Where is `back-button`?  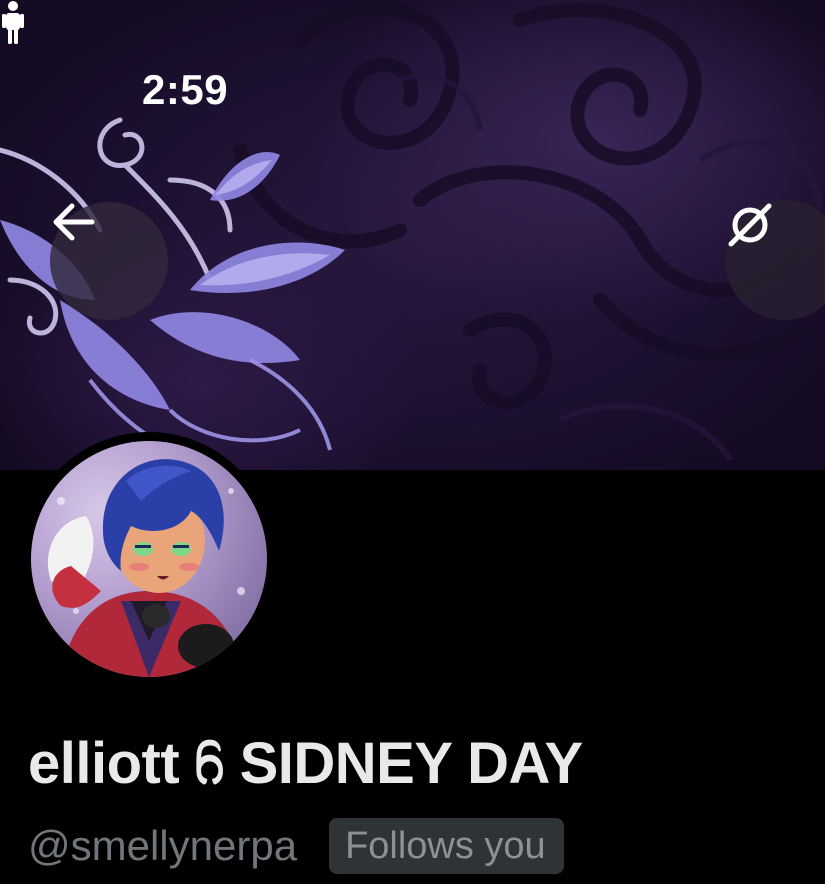
back-button is located at coordinates (109, 261).